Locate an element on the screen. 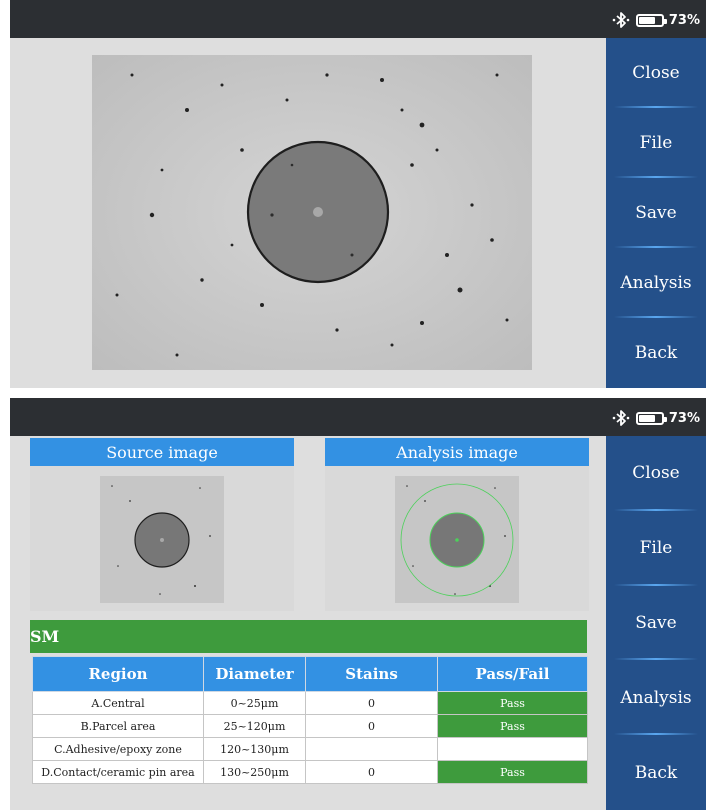 The height and width of the screenshot is (810, 706). analysis-image-panel is located at coordinates (457, 538).